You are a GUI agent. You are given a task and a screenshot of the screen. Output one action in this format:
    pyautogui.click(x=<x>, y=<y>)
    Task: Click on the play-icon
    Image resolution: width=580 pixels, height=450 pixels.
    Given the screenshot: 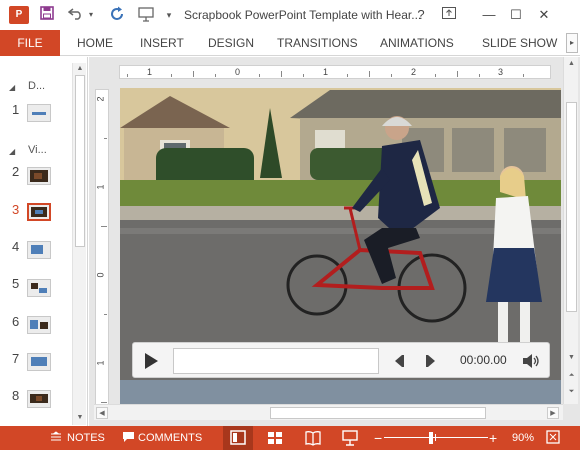 What is the action you would take?
    pyautogui.click(x=151, y=361)
    